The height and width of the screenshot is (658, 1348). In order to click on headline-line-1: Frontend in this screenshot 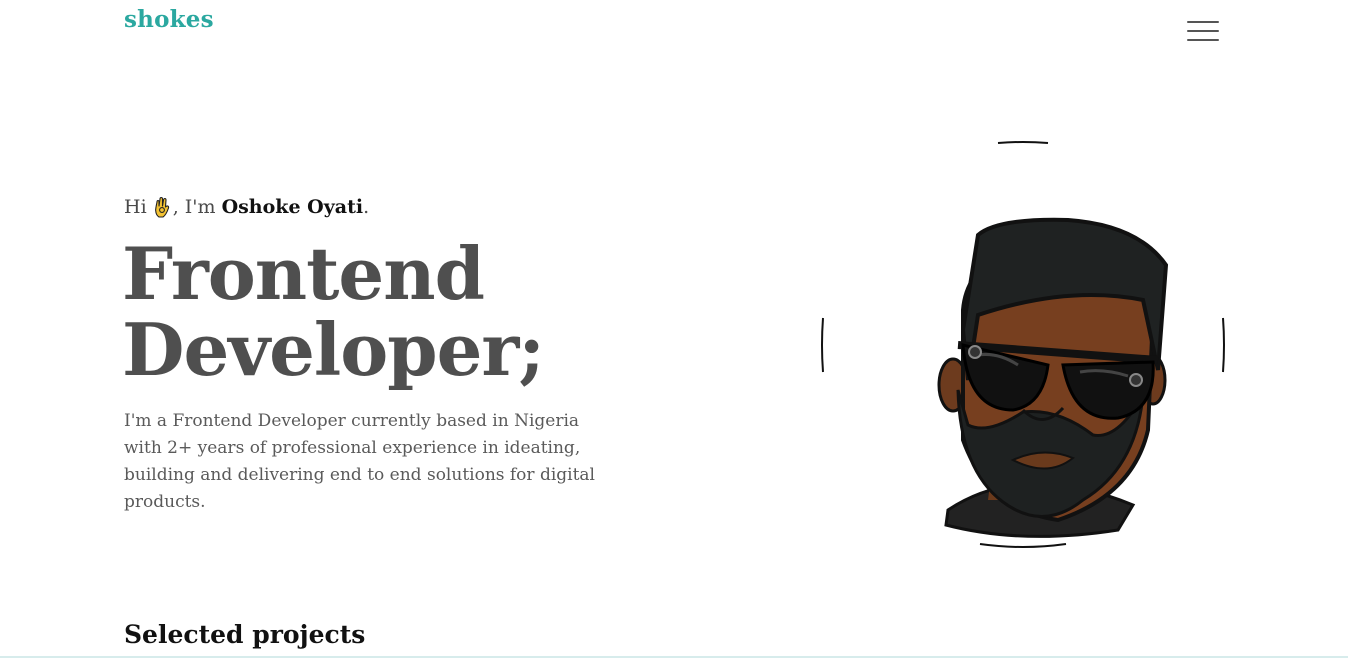, I will do `click(303, 273)`.